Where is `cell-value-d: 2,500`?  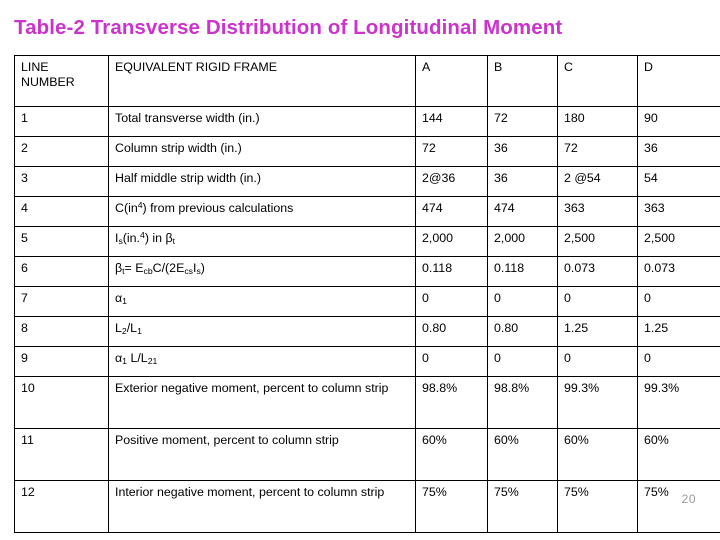 cell-value-d: 2,500 is located at coordinates (678, 241).